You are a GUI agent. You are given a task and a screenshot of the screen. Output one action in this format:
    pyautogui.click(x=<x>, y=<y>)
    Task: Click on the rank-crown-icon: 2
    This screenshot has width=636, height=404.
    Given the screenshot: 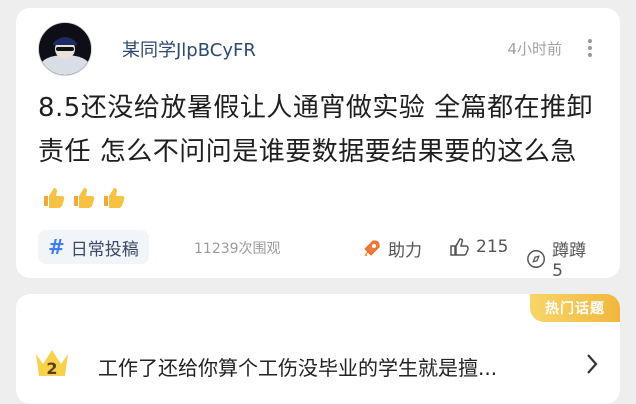 What is the action you would take?
    pyautogui.click(x=52, y=363)
    